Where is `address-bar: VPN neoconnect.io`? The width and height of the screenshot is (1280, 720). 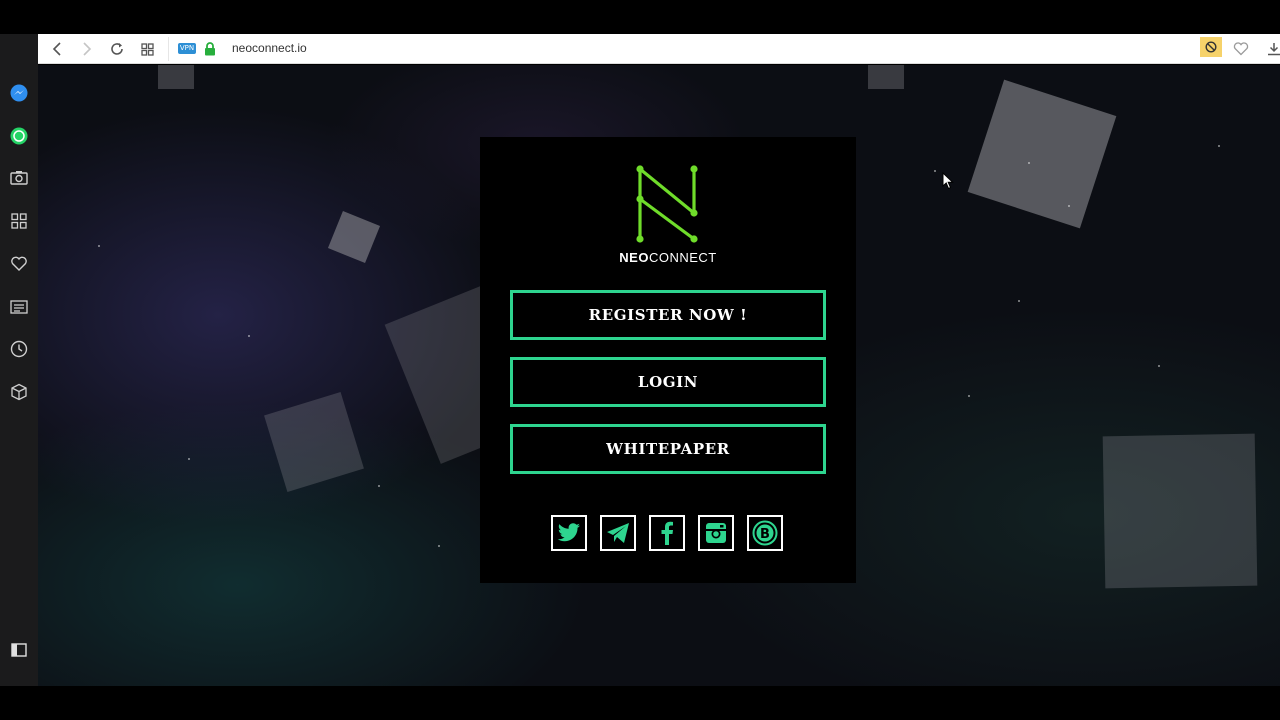 address-bar: VPN neoconnect.io is located at coordinates (693, 49).